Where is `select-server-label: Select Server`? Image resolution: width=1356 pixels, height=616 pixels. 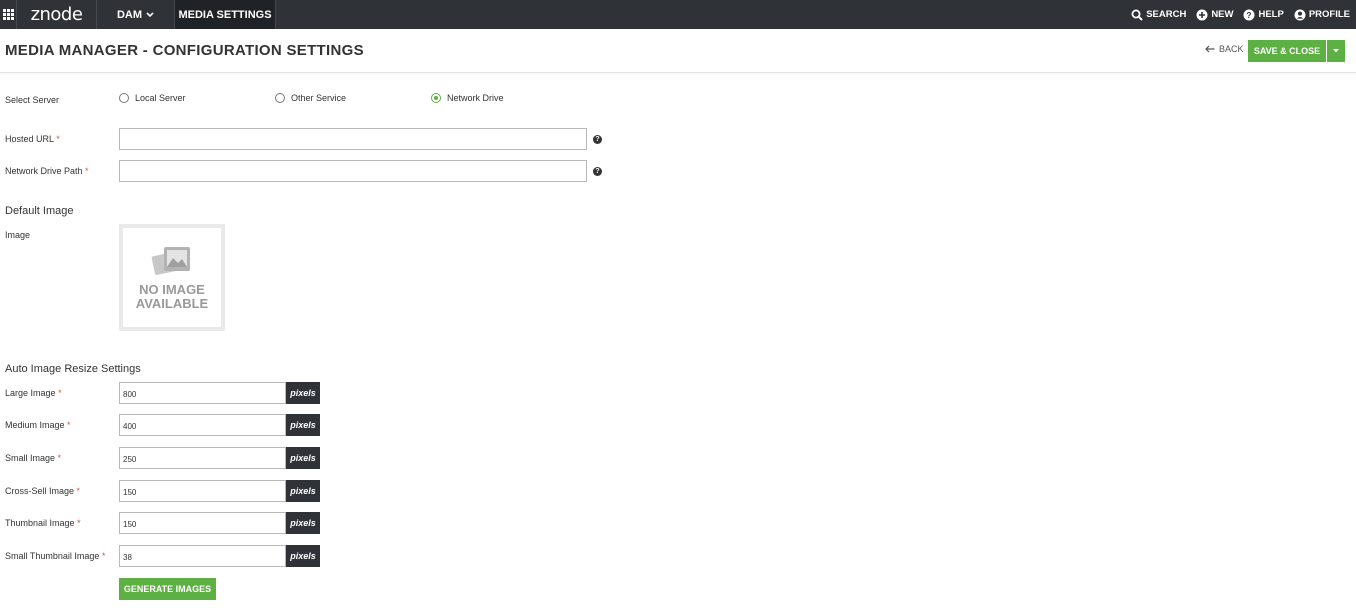 select-server-label: Select Server is located at coordinates (32, 100).